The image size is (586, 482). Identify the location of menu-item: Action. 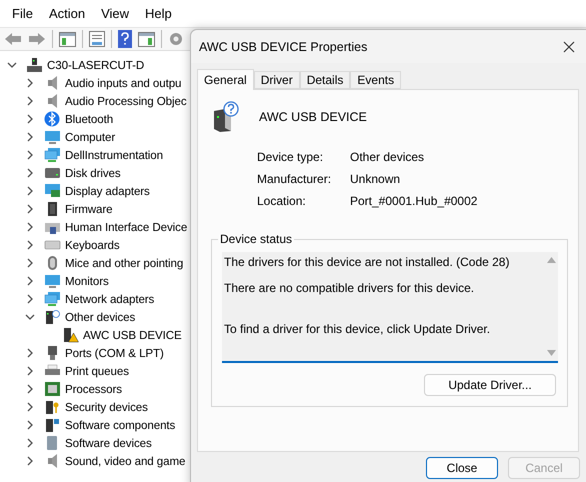
(67, 13).